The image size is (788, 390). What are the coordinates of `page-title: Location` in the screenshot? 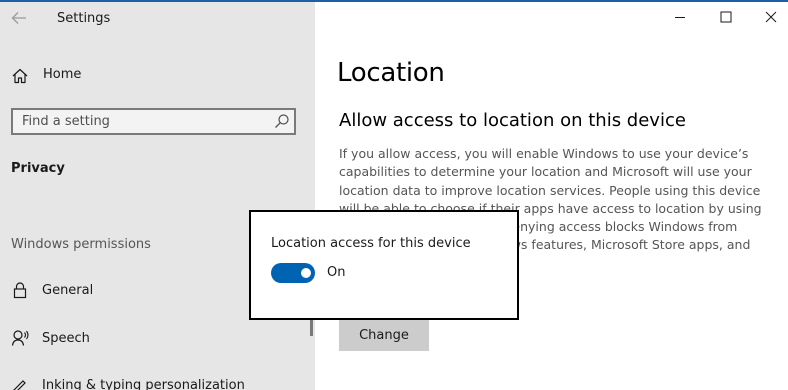 It's located at (391, 73).